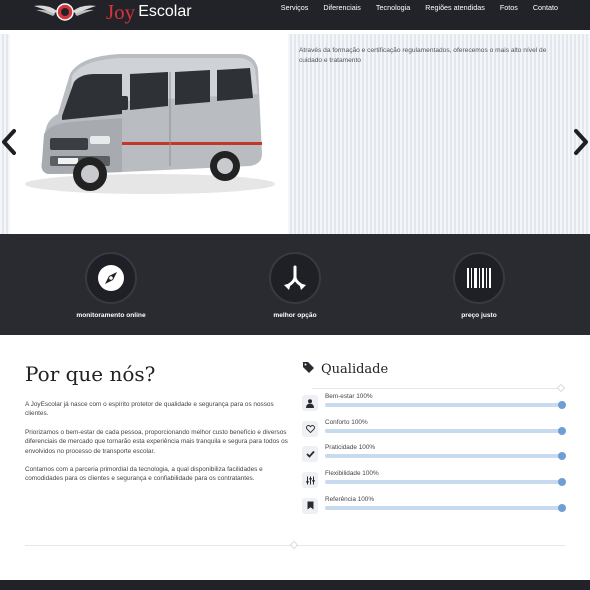 The image size is (590, 590). Describe the element at coordinates (310, 505) in the screenshot. I see `bookmark-icon` at that location.